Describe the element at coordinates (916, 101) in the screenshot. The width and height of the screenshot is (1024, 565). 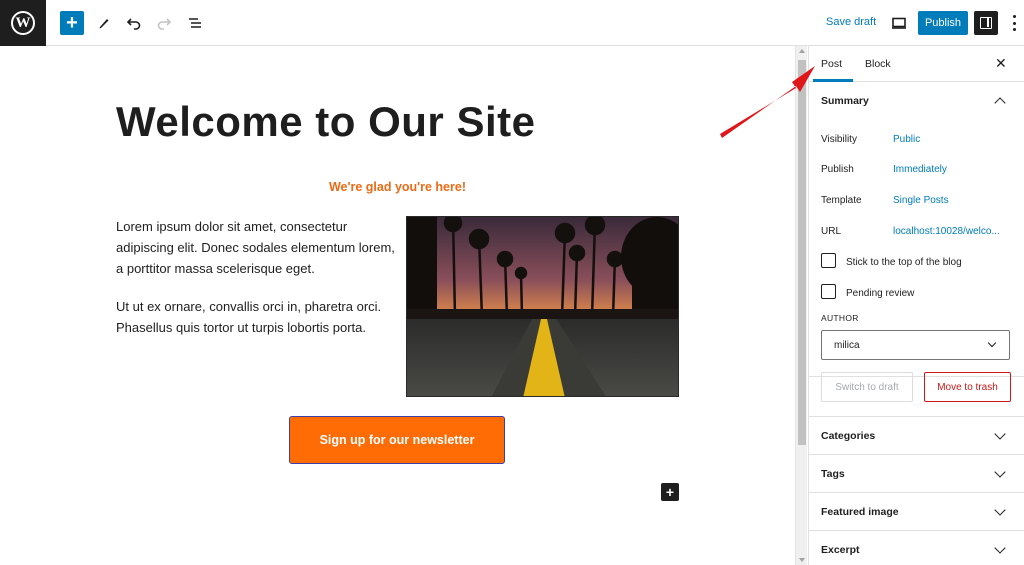
I see `summary-panel-header: Summary` at that location.